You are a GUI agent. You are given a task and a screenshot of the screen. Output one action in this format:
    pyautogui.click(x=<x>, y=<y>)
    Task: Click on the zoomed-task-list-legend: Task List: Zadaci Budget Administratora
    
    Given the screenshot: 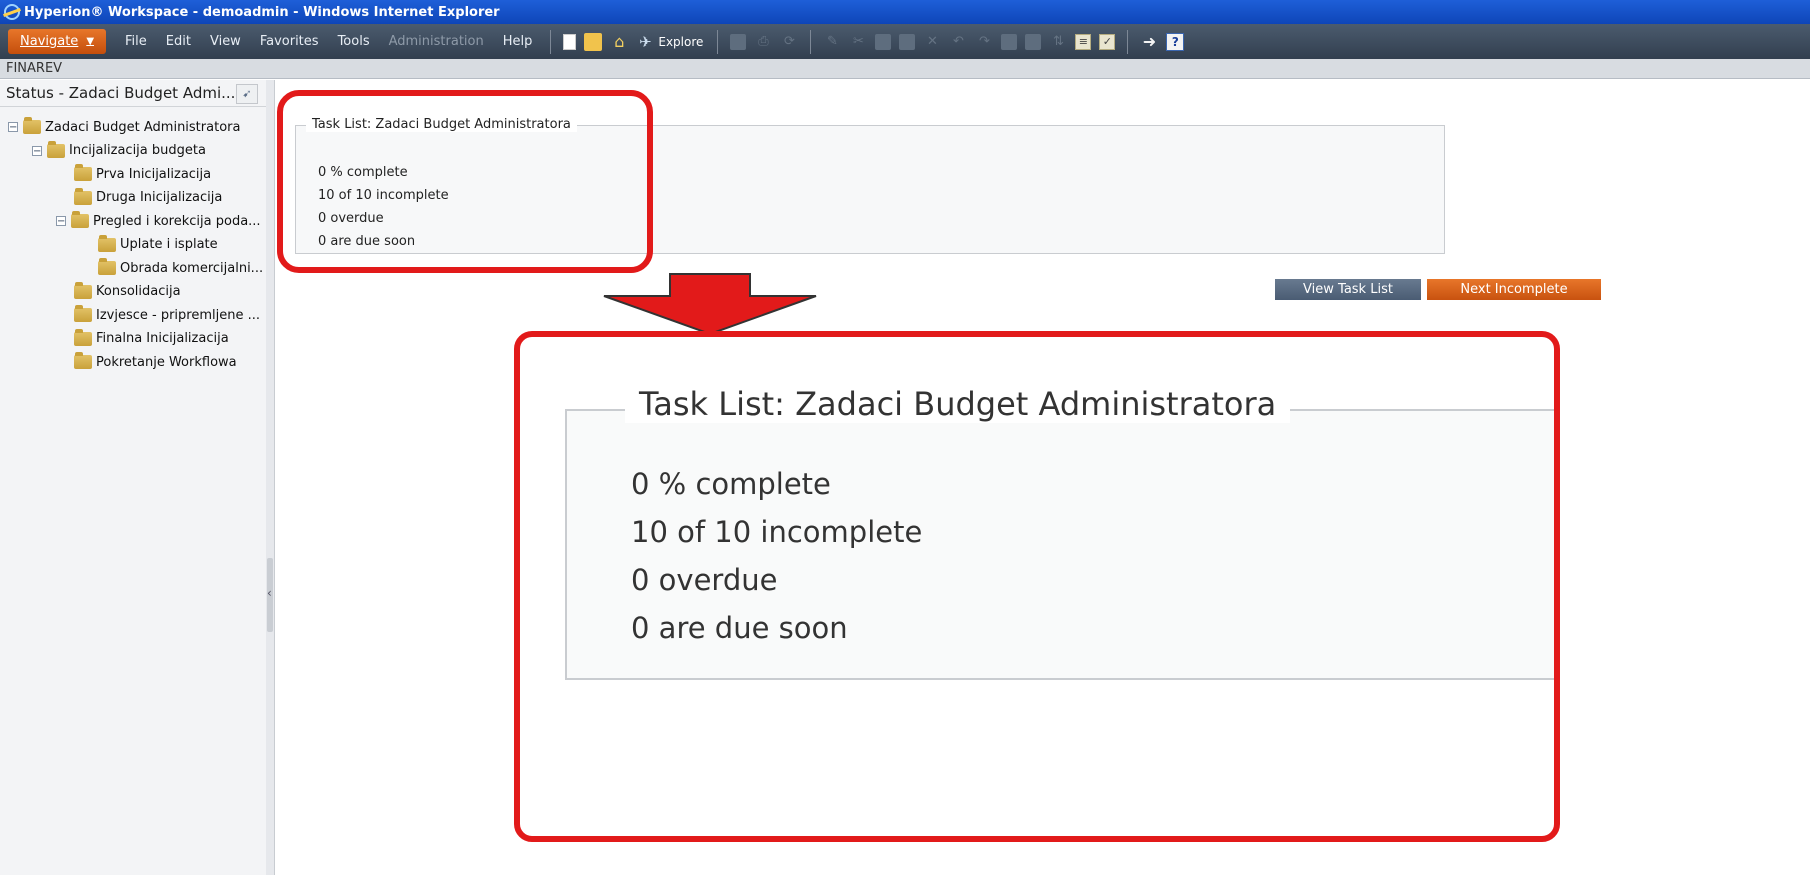 What is the action you would take?
    pyautogui.click(x=958, y=404)
    